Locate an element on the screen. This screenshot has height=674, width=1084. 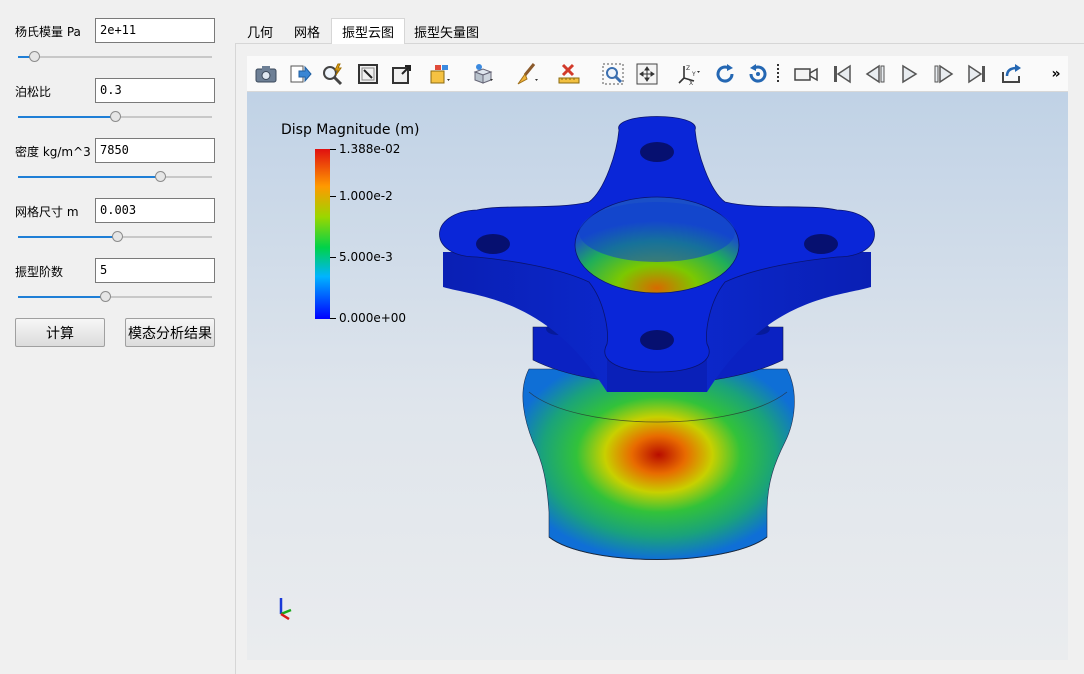
legend-label-mid-high: 1.000e-2 is located at coordinates (366, 196).